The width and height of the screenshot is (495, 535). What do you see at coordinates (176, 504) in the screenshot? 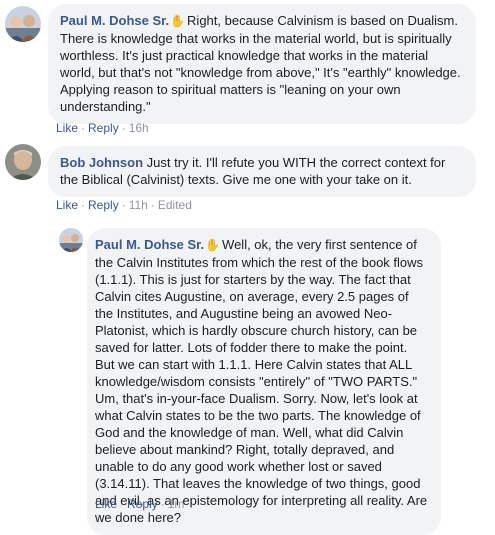
I see `comment-timestamp: 1m` at bounding box center [176, 504].